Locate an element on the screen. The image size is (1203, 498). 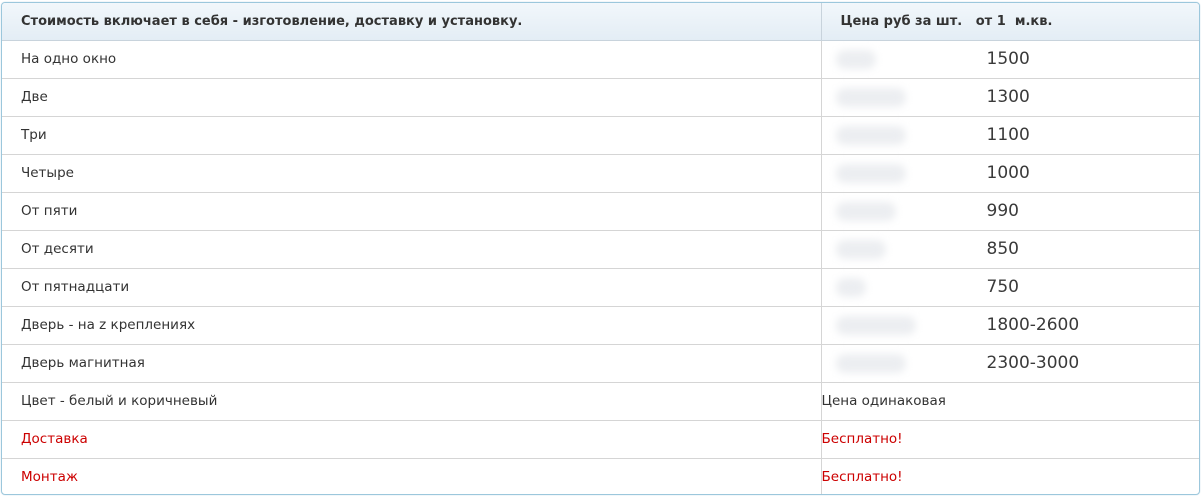
row-label-installation: Монтаж is located at coordinates (411, 475).